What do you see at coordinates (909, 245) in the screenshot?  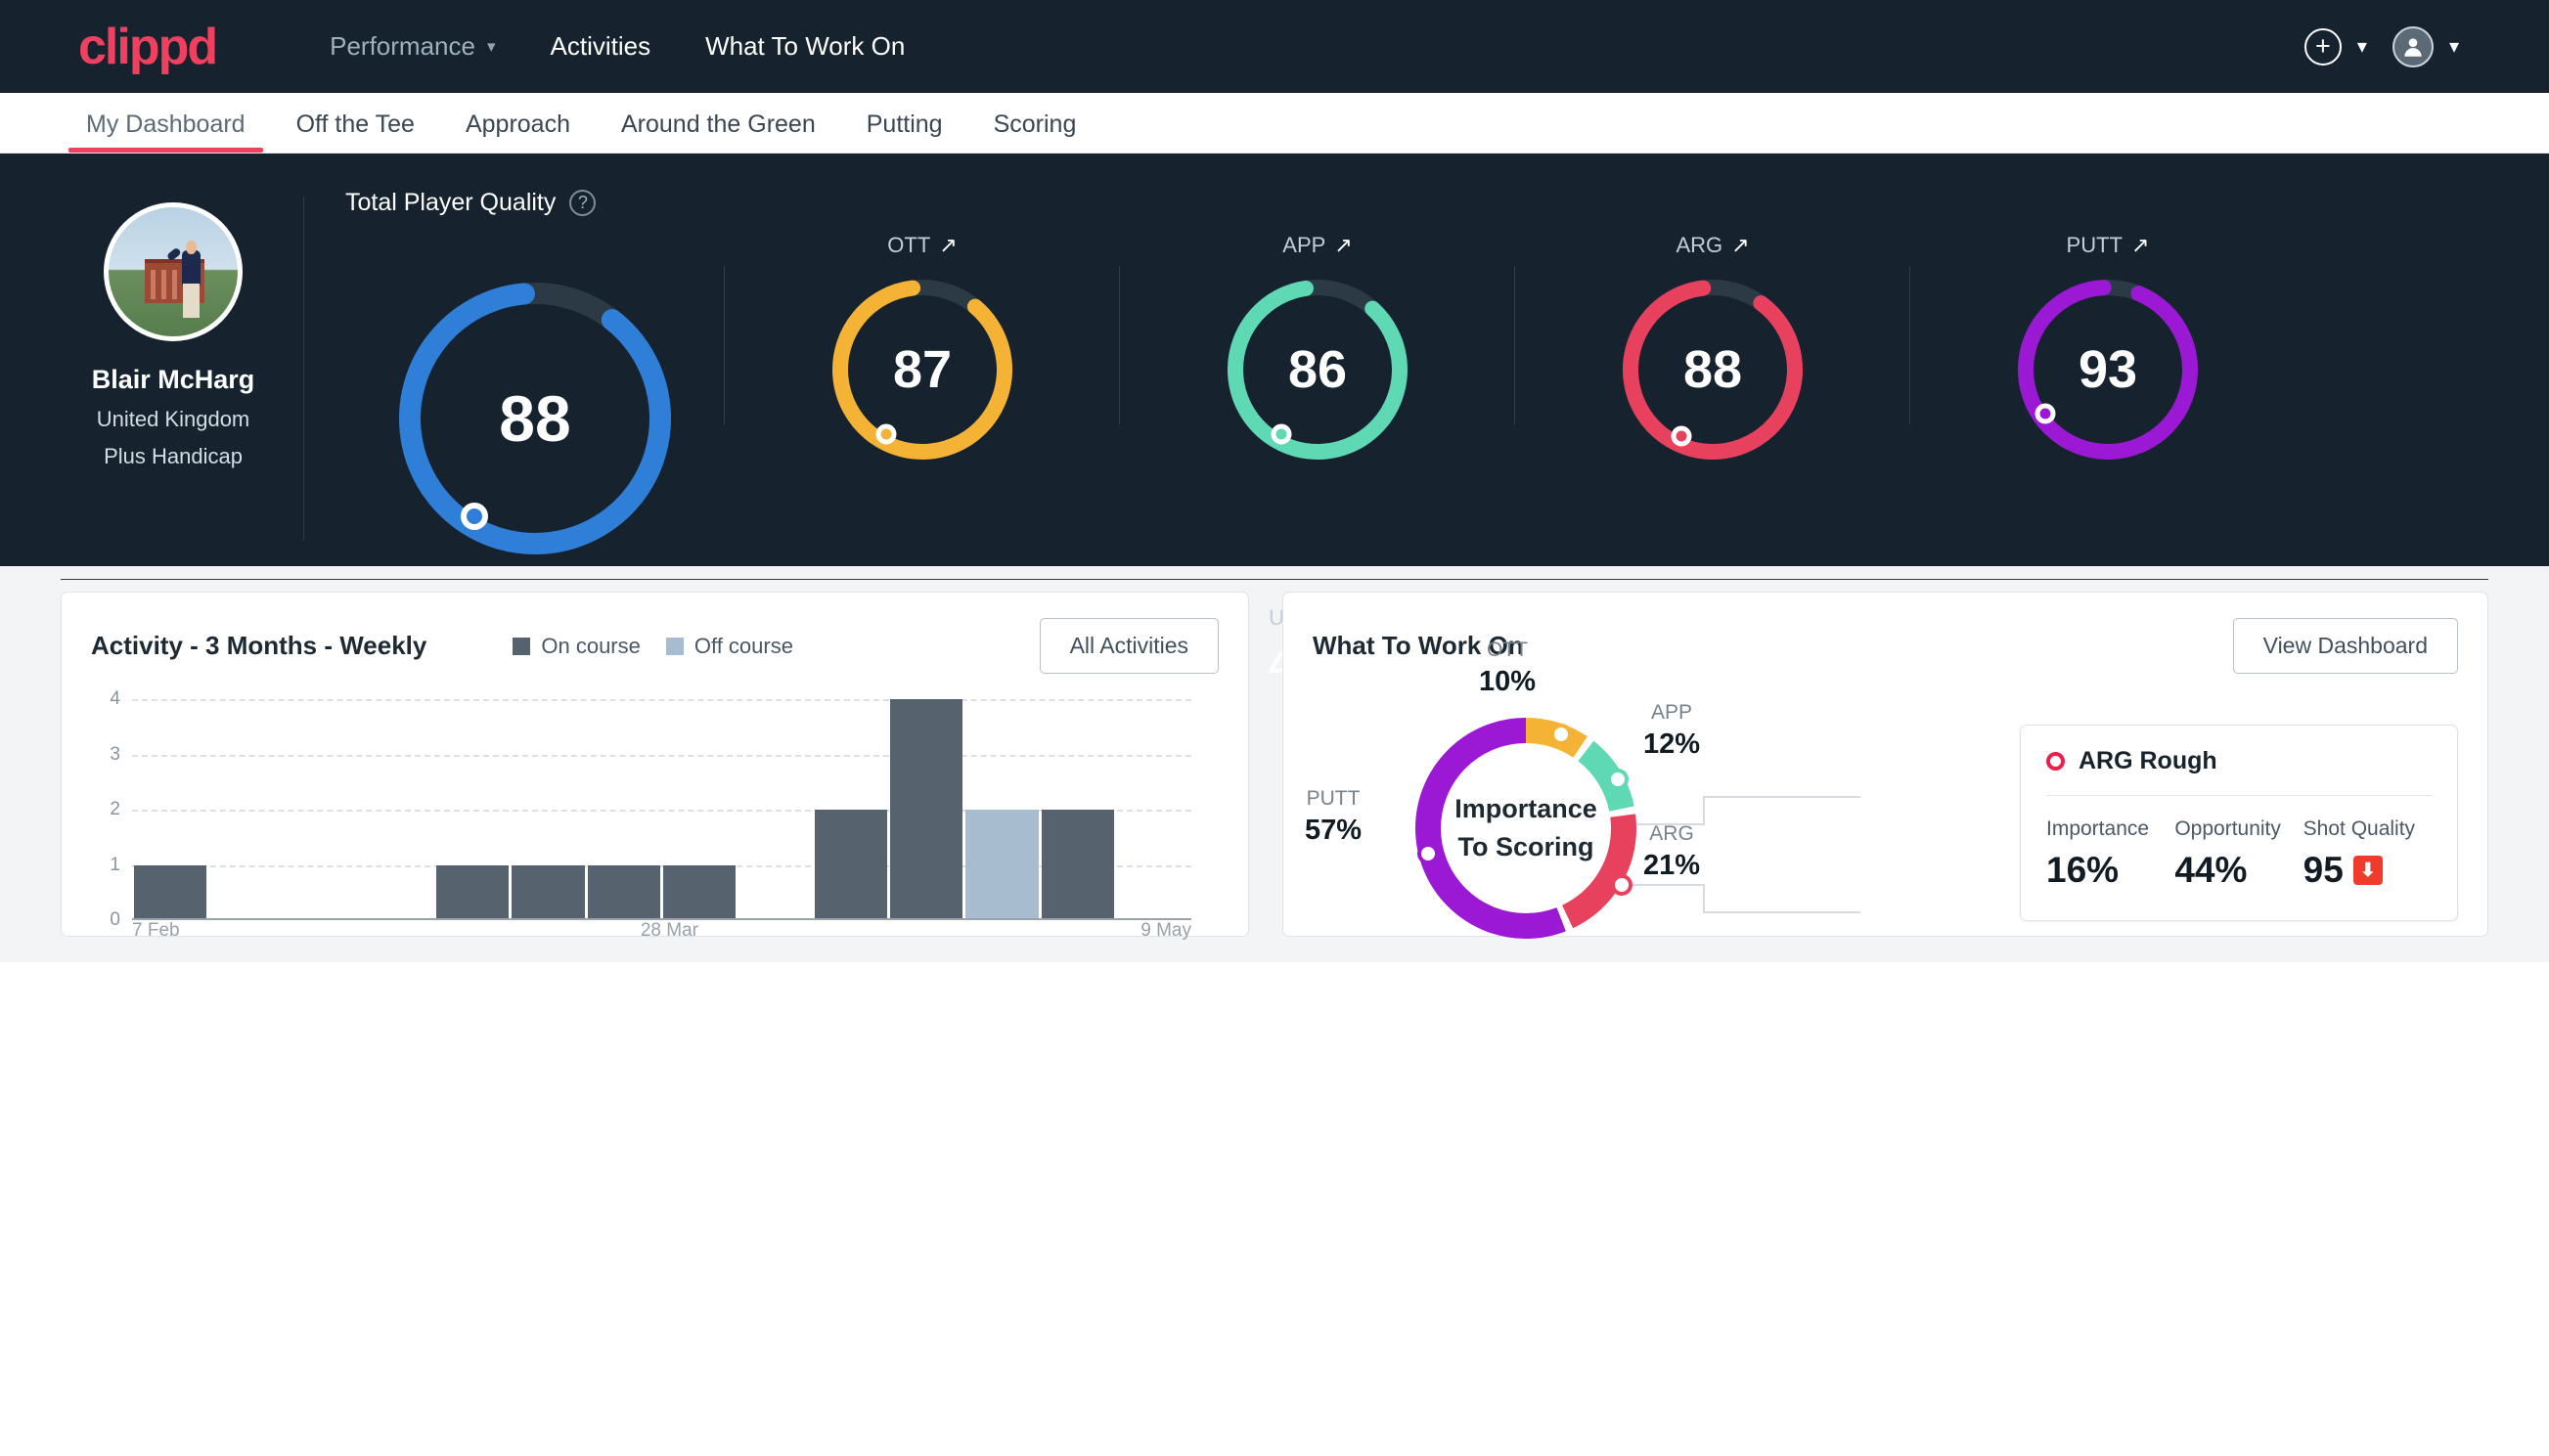 I see `quality-label-ott: OTT` at bounding box center [909, 245].